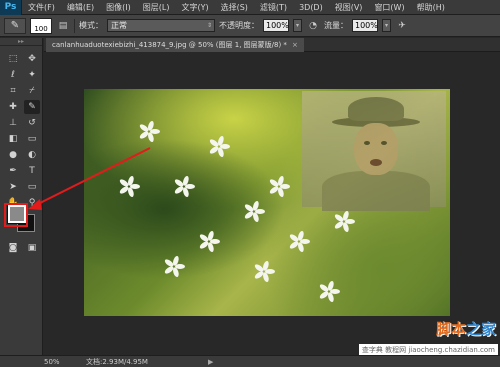  Describe the element at coordinates (13, 187) in the screenshot. I see `path-selection-tool-icon: ➤` at that location.